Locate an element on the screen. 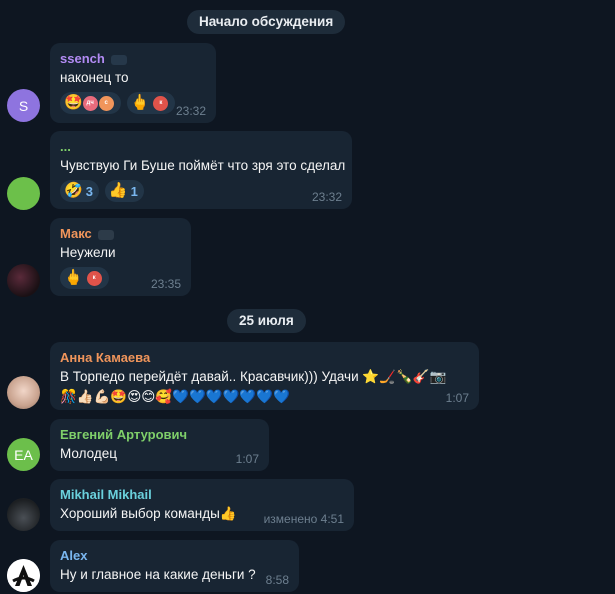 The width and height of the screenshot is (615, 594). message-text: Неужели is located at coordinates (88, 252).